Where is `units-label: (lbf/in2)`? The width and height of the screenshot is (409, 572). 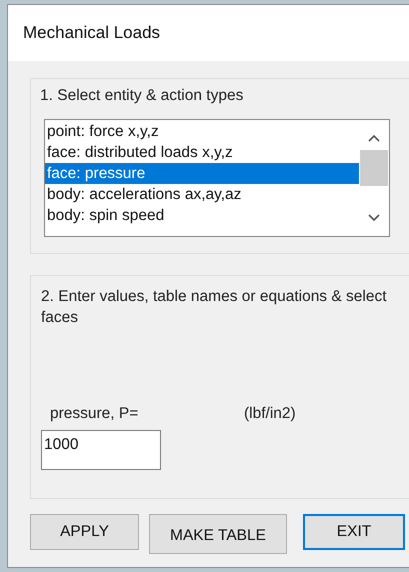 units-label: (lbf/in2) is located at coordinates (270, 414).